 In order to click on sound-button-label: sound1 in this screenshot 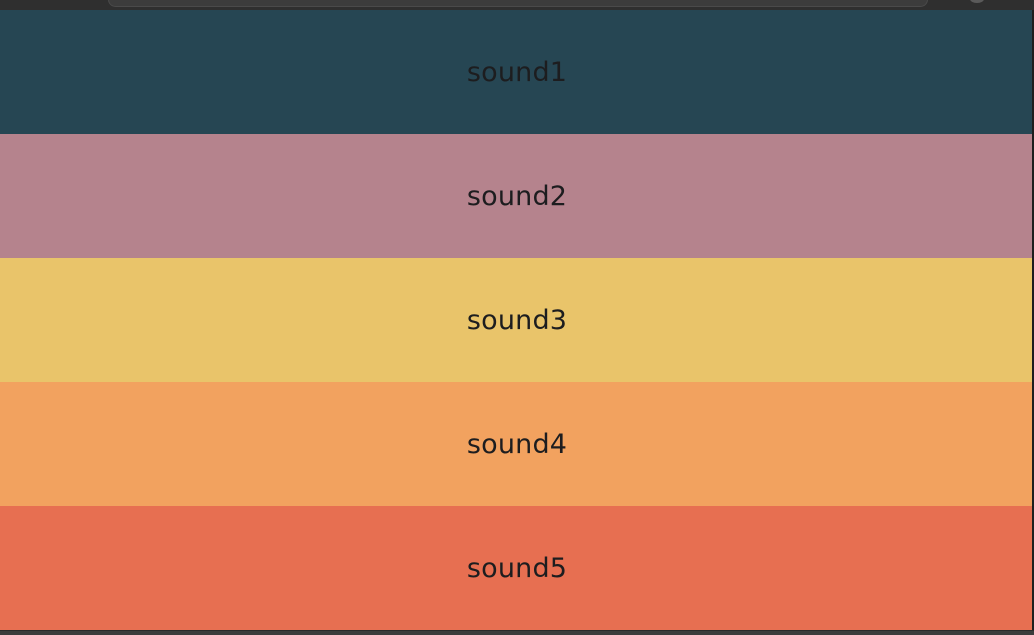, I will do `click(517, 72)`.